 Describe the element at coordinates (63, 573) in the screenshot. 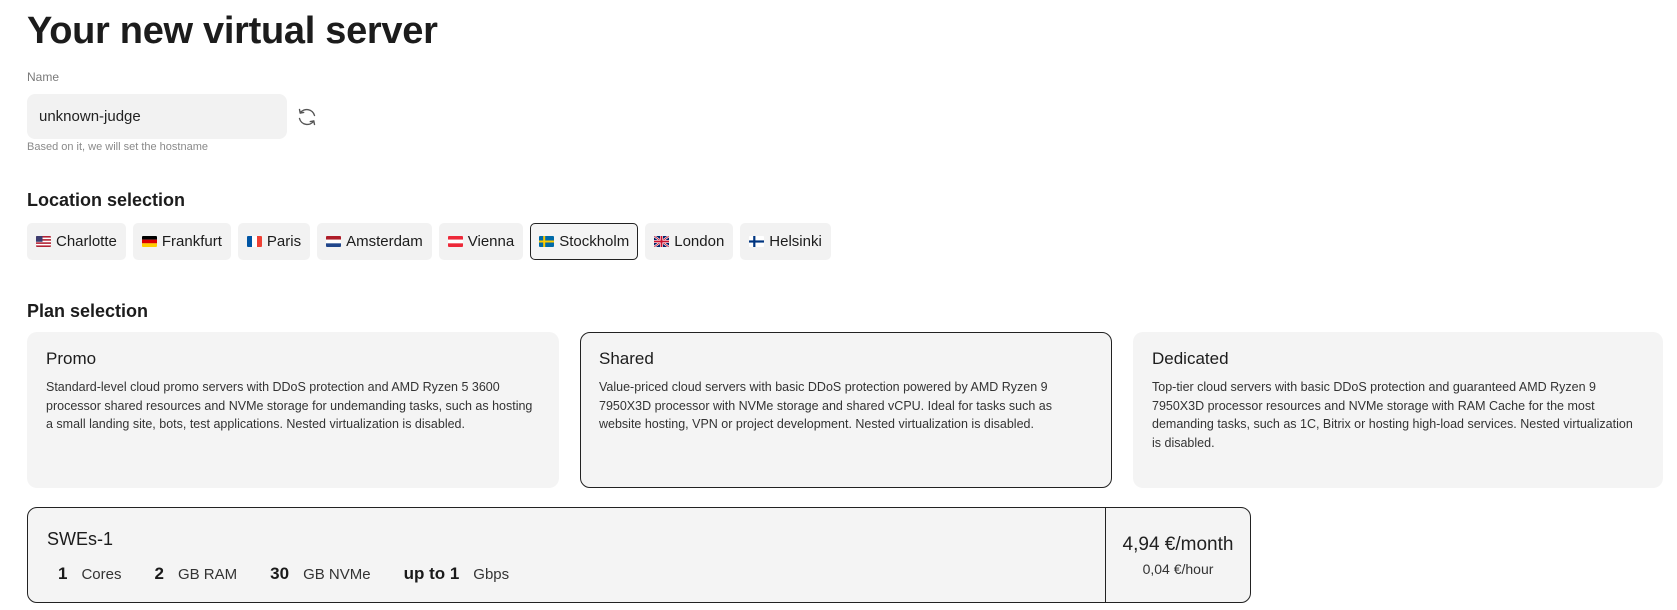

I see `spec-value: 1` at that location.